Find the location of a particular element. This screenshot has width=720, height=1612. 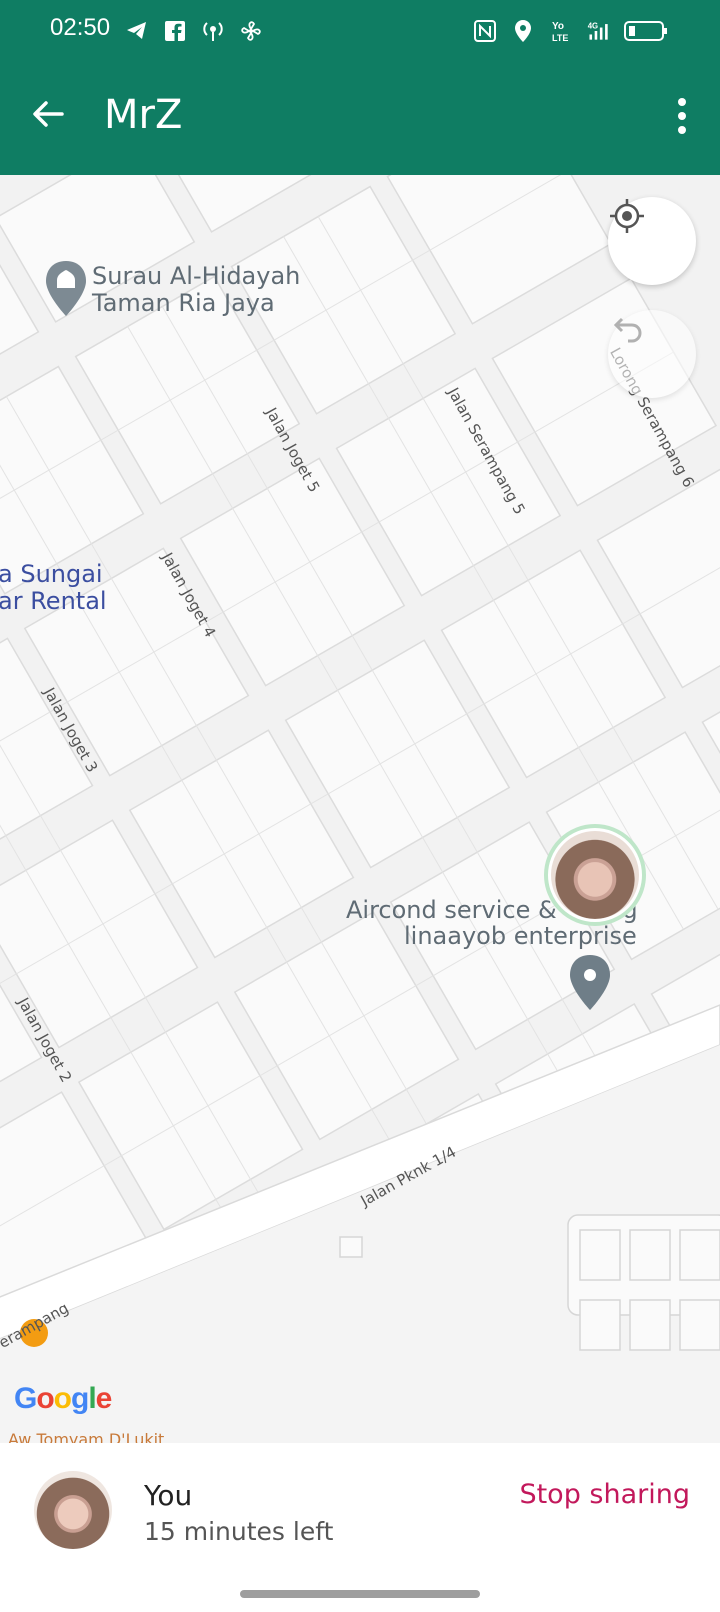

status-right-icons: Yo LTE 4G is located at coordinates (570, 31).